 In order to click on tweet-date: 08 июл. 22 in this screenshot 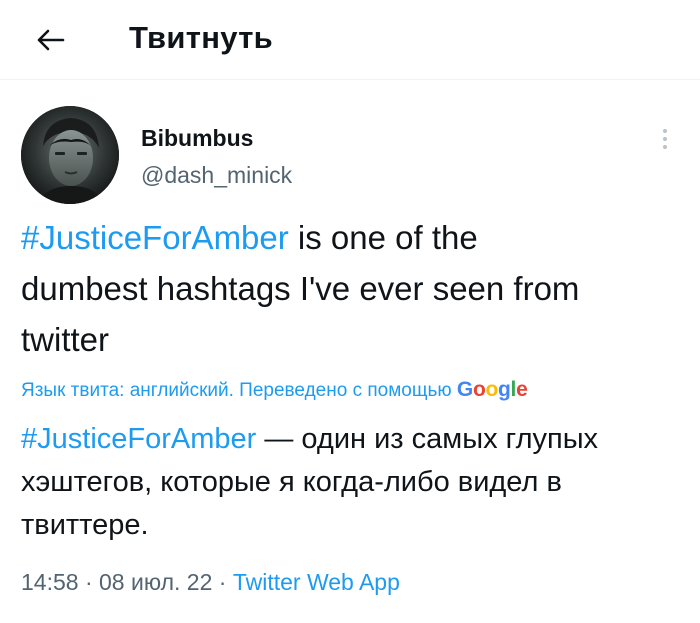, I will do `click(155, 582)`.